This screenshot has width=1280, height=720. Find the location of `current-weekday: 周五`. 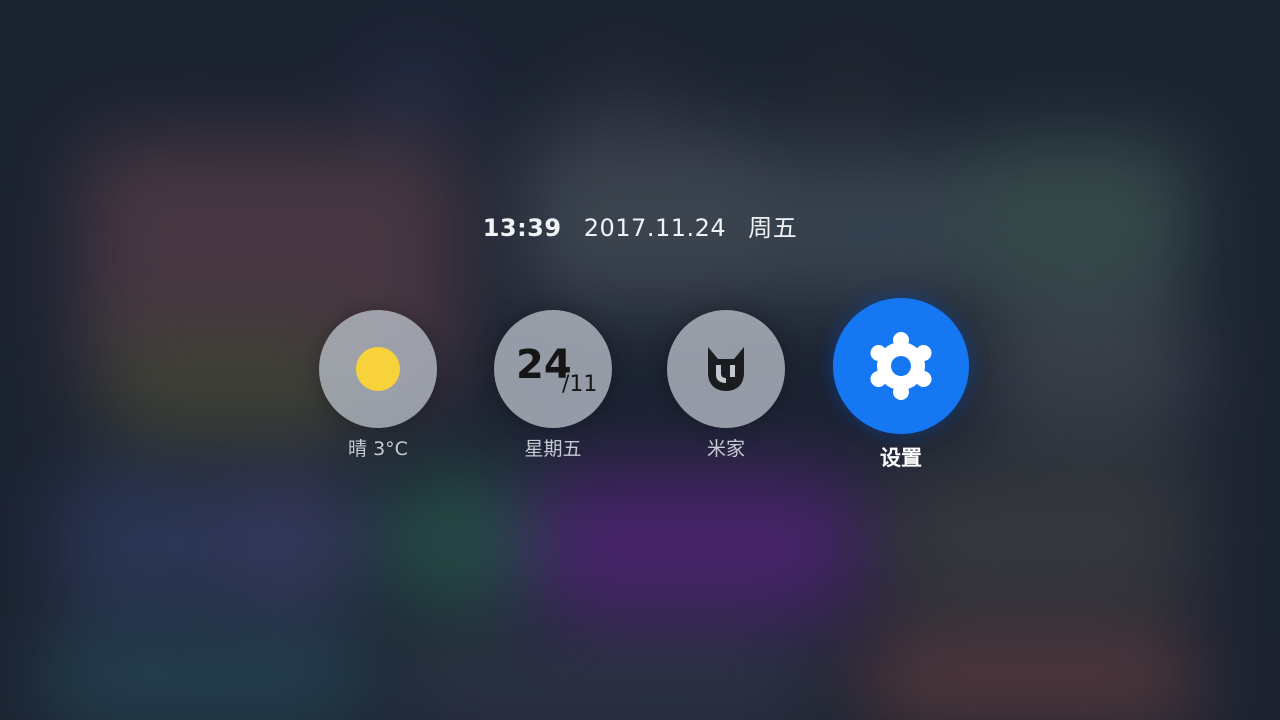

current-weekday: 周五 is located at coordinates (773, 228).